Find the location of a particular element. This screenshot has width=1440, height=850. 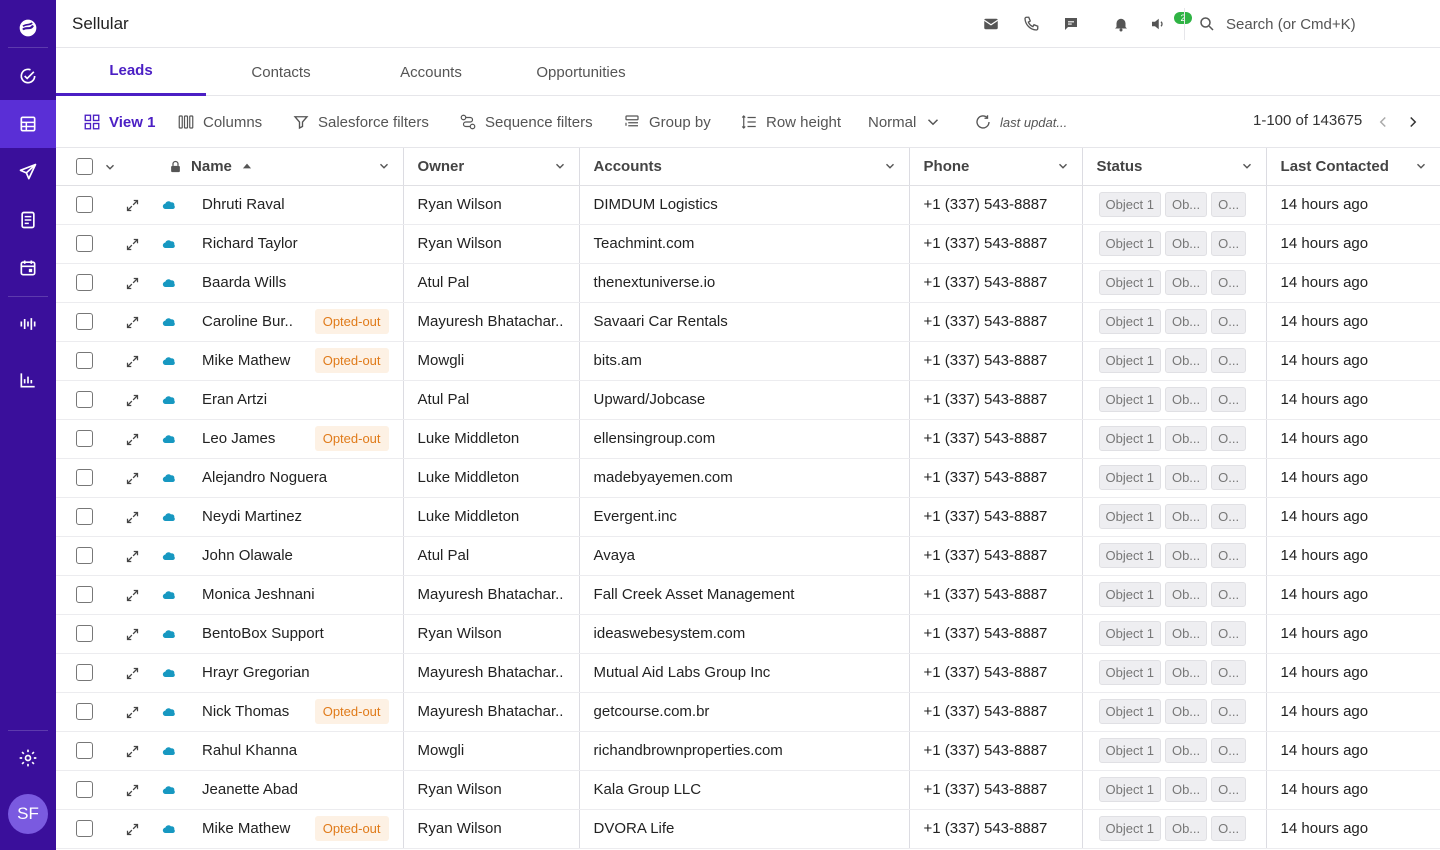

select-all-checkbox is located at coordinates (84, 167).